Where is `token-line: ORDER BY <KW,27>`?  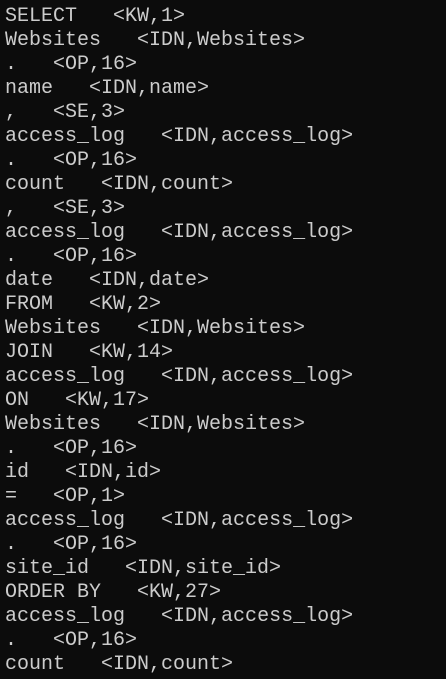
token-line: ORDER BY <KW,27> is located at coordinates (179, 593).